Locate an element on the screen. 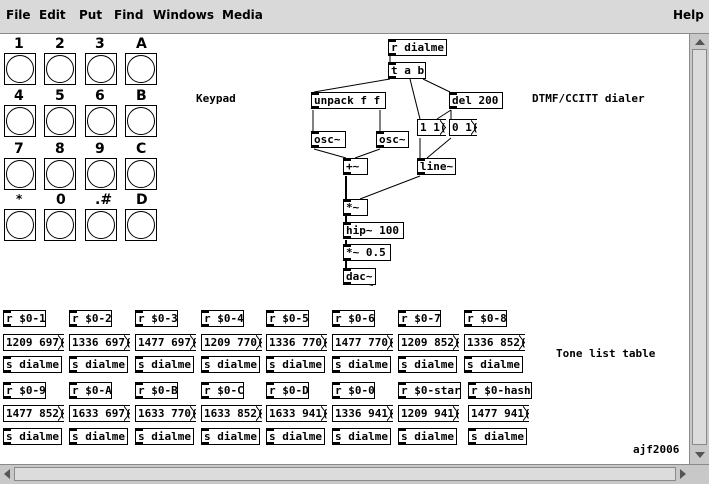  message-0-1: 0 1( is located at coordinates (463, 127).